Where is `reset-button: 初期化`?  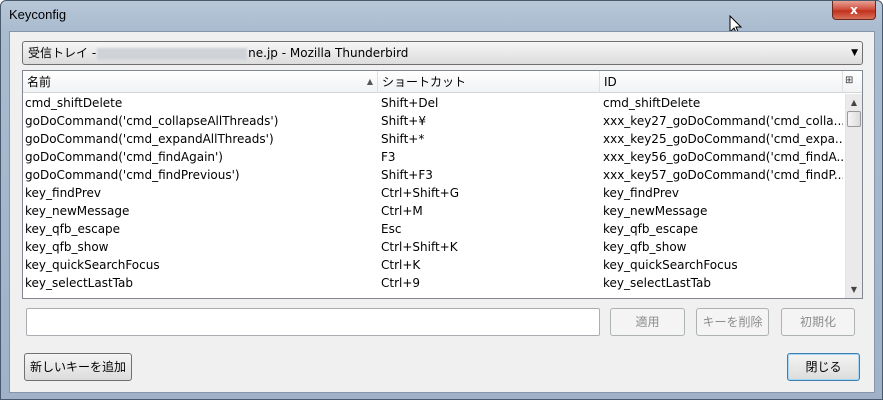
reset-button: 初期化 is located at coordinates (818, 322).